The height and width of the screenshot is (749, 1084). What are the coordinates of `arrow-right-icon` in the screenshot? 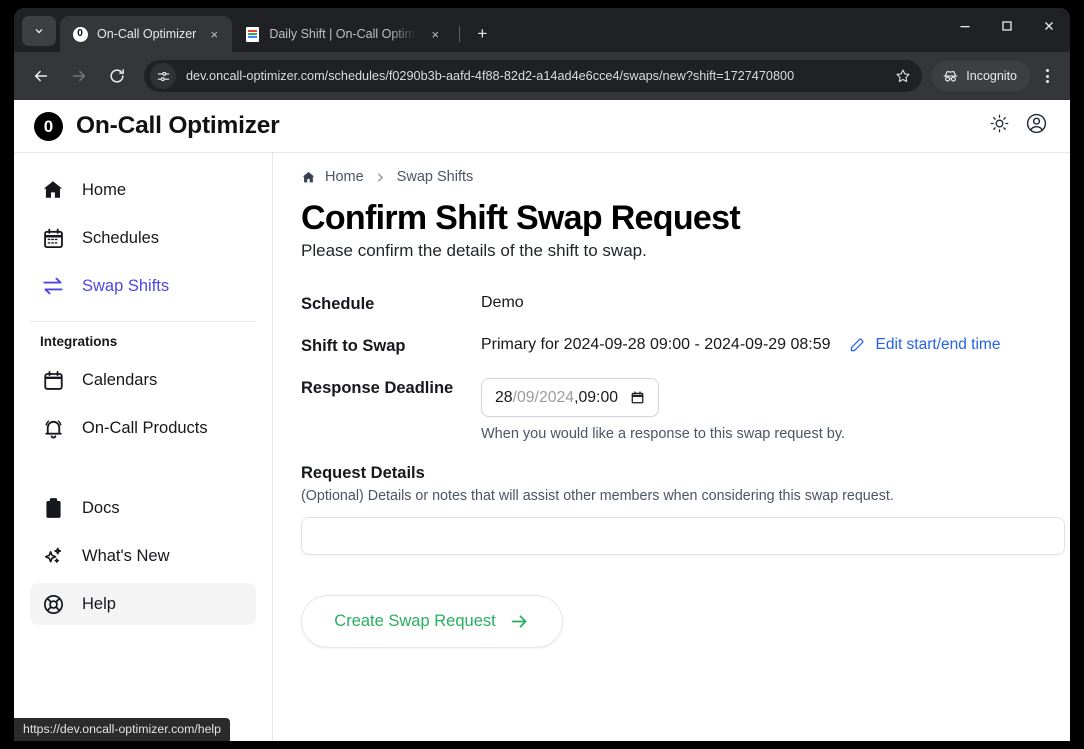 It's located at (519, 621).